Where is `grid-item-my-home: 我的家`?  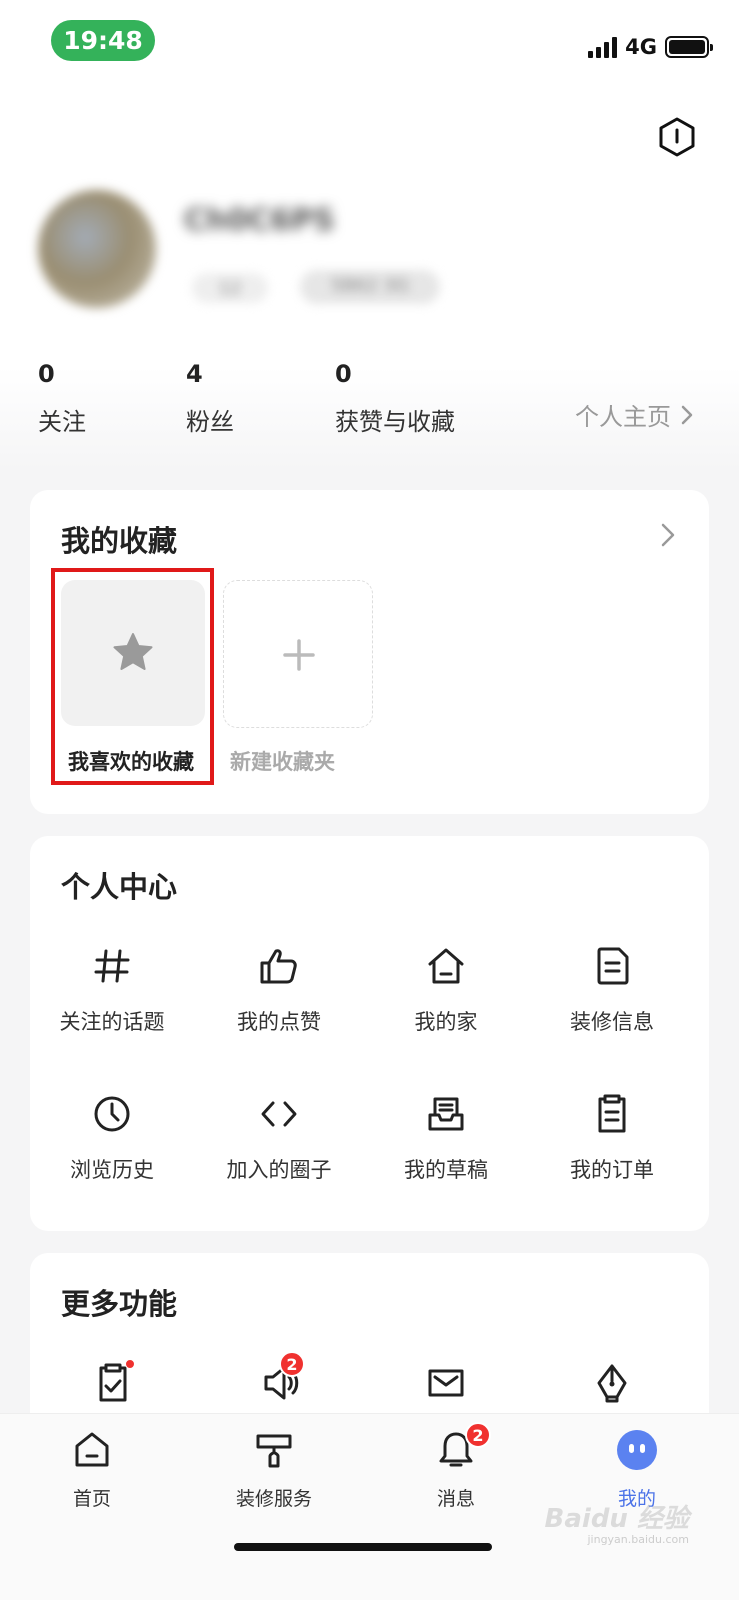 grid-item-my-home: 我的家 is located at coordinates (446, 990).